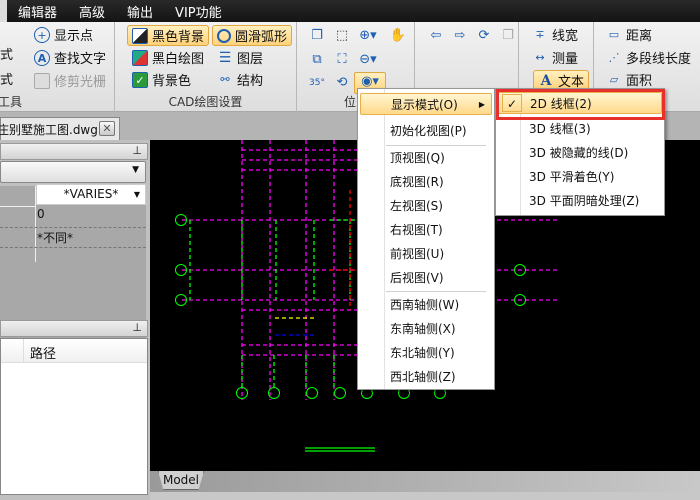  What do you see at coordinates (342, 83) in the screenshot?
I see `zoom-realtime-icon: ⟲` at bounding box center [342, 83].